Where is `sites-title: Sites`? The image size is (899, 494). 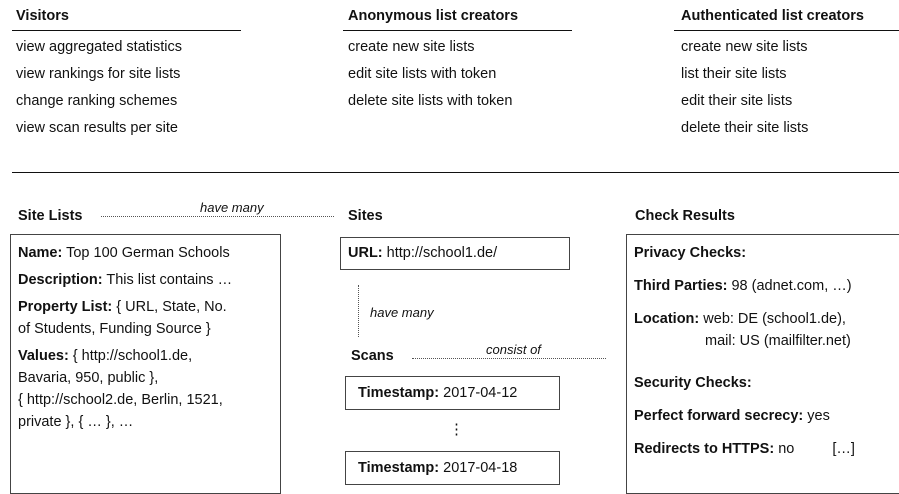 sites-title: Sites is located at coordinates (365, 216).